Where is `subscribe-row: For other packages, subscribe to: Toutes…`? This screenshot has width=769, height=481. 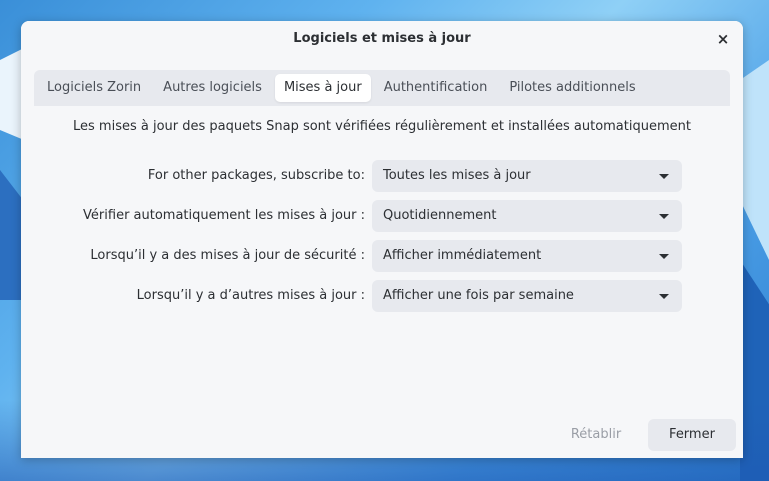 subscribe-row: For other packages, subscribe to: Toutes… is located at coordinates (382, 176).